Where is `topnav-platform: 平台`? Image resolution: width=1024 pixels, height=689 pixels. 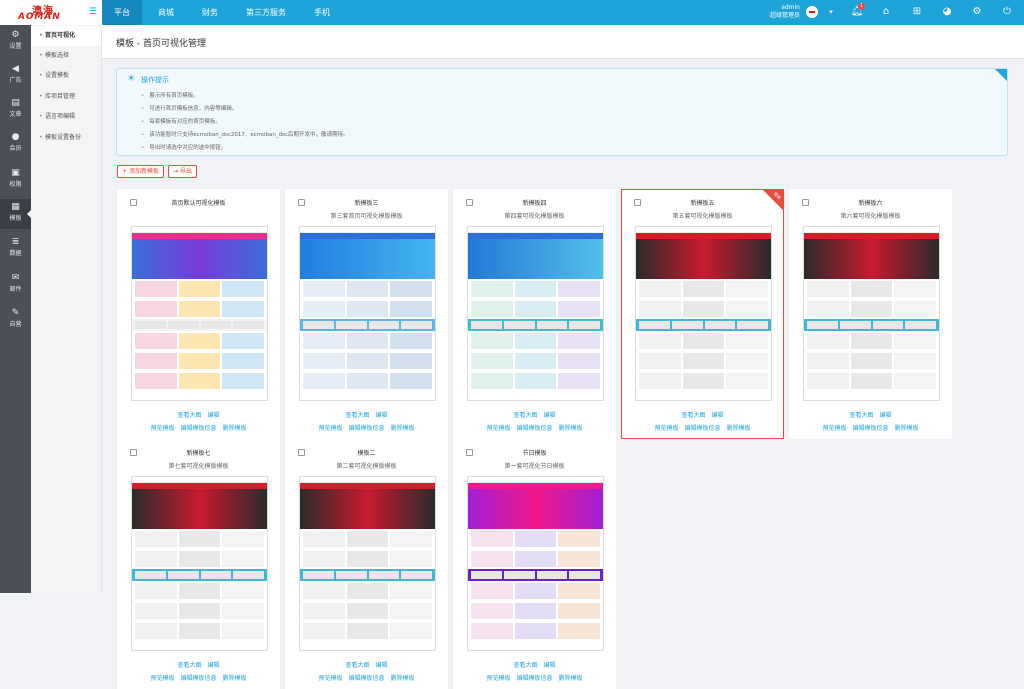 topnav-platform: 平台 is located at coordinates (122, 12).